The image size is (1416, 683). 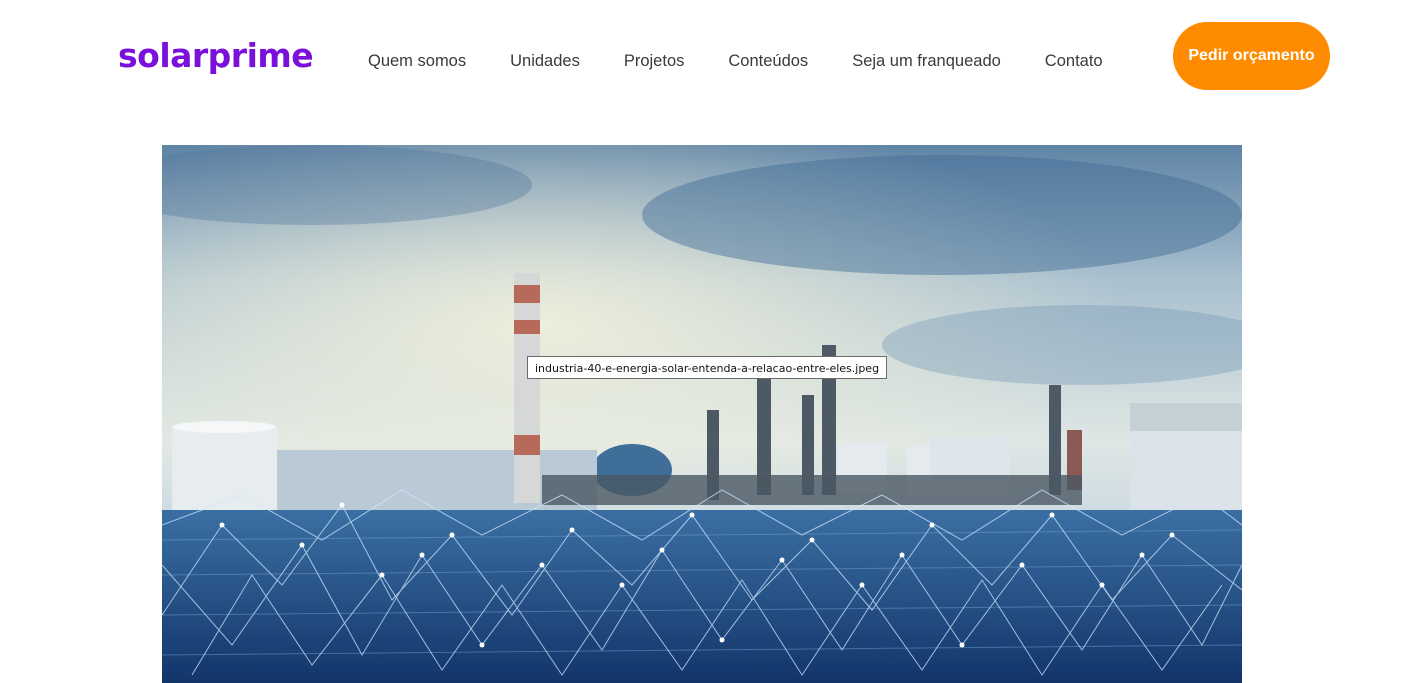 What do you see at coordinates (216, 56) in the screenshot?
I see `solarprime-logo: solarprime` at bounding box center [216, 56].